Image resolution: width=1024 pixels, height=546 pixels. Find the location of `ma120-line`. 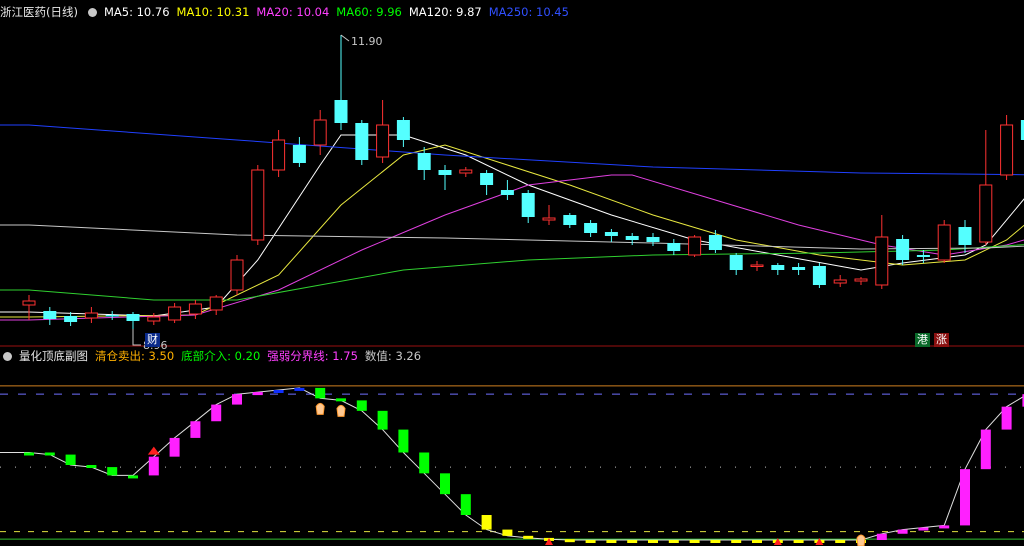

ma120-line is located at coordinates (512, 237).